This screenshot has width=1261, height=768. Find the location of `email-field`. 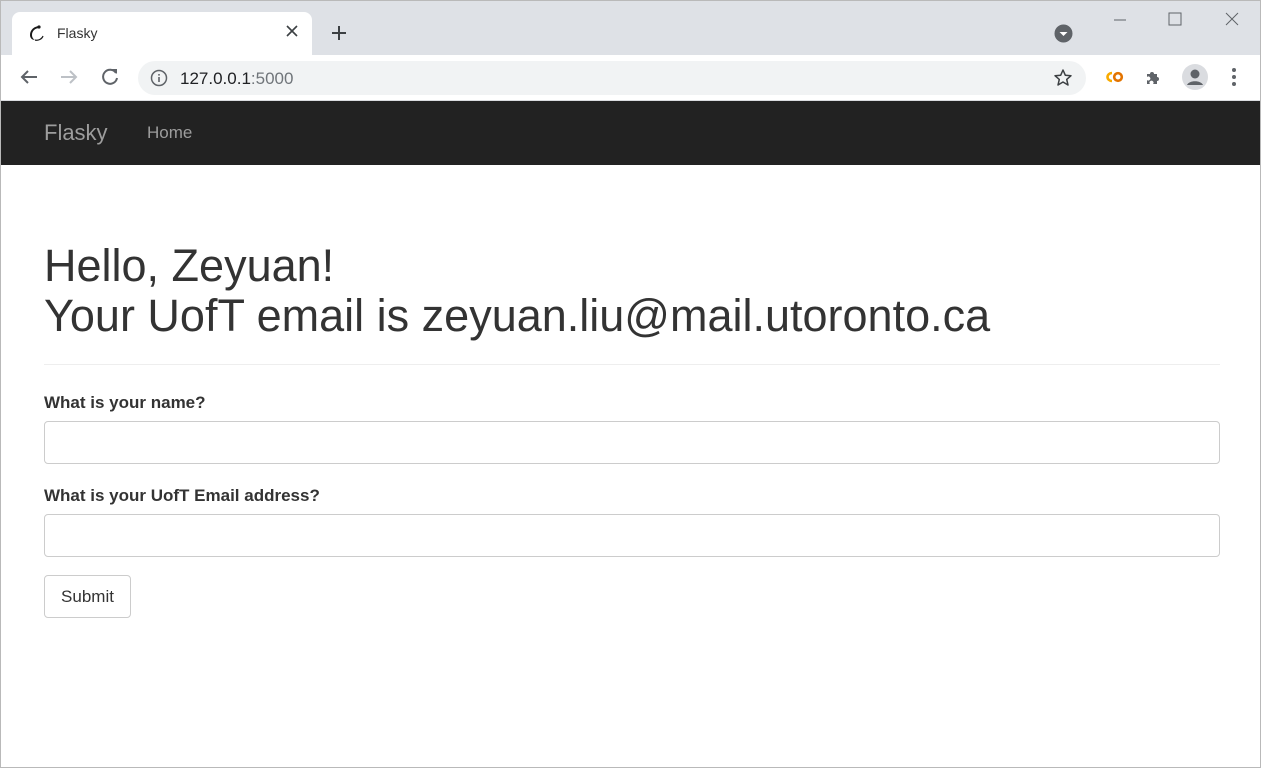

email-field is located at coordinates (632, 535).